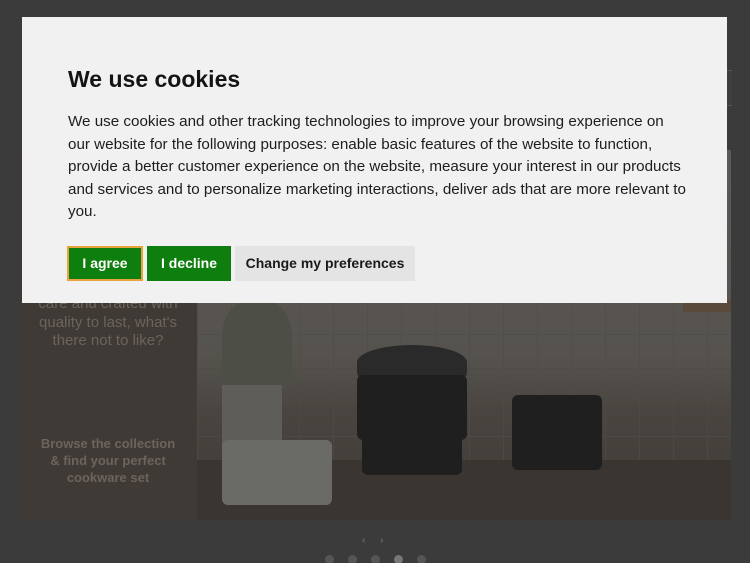  What do you see at coordinates (189, 263) in the screenshot?
I see `decline-button: I decline` at bounding box center [189, 263].